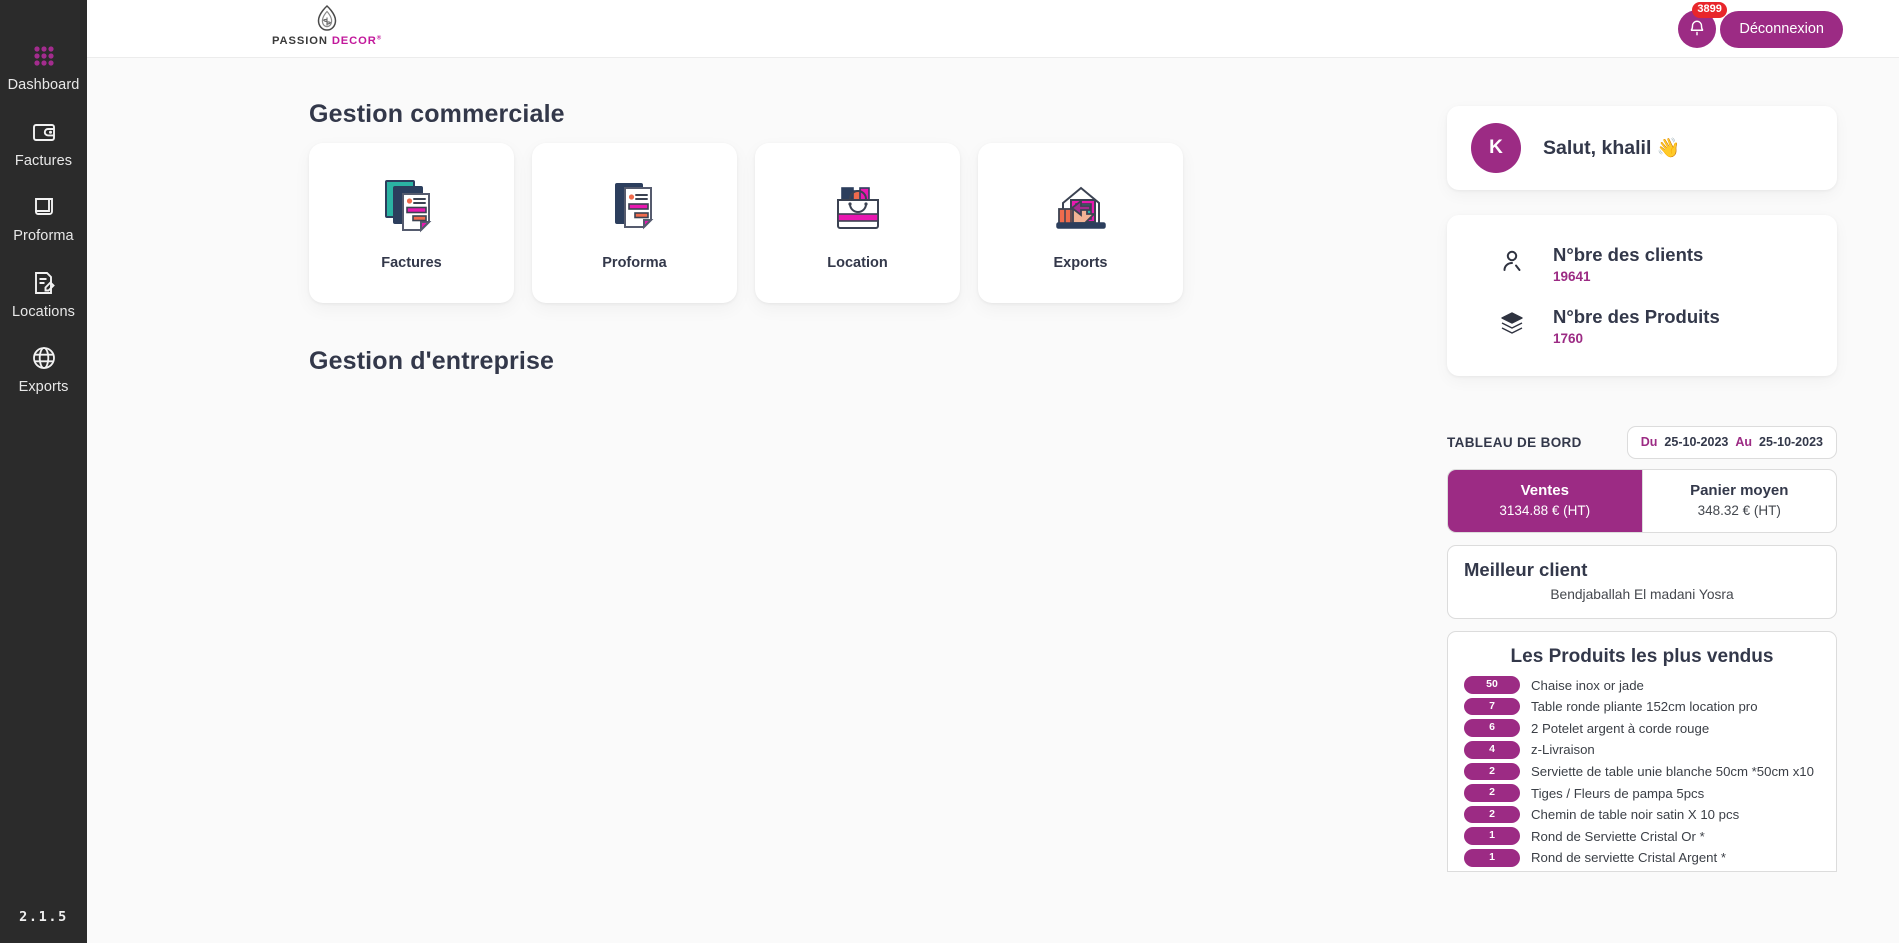  I want to click on toggle-title: Panier moyen, so click(1739, 491).